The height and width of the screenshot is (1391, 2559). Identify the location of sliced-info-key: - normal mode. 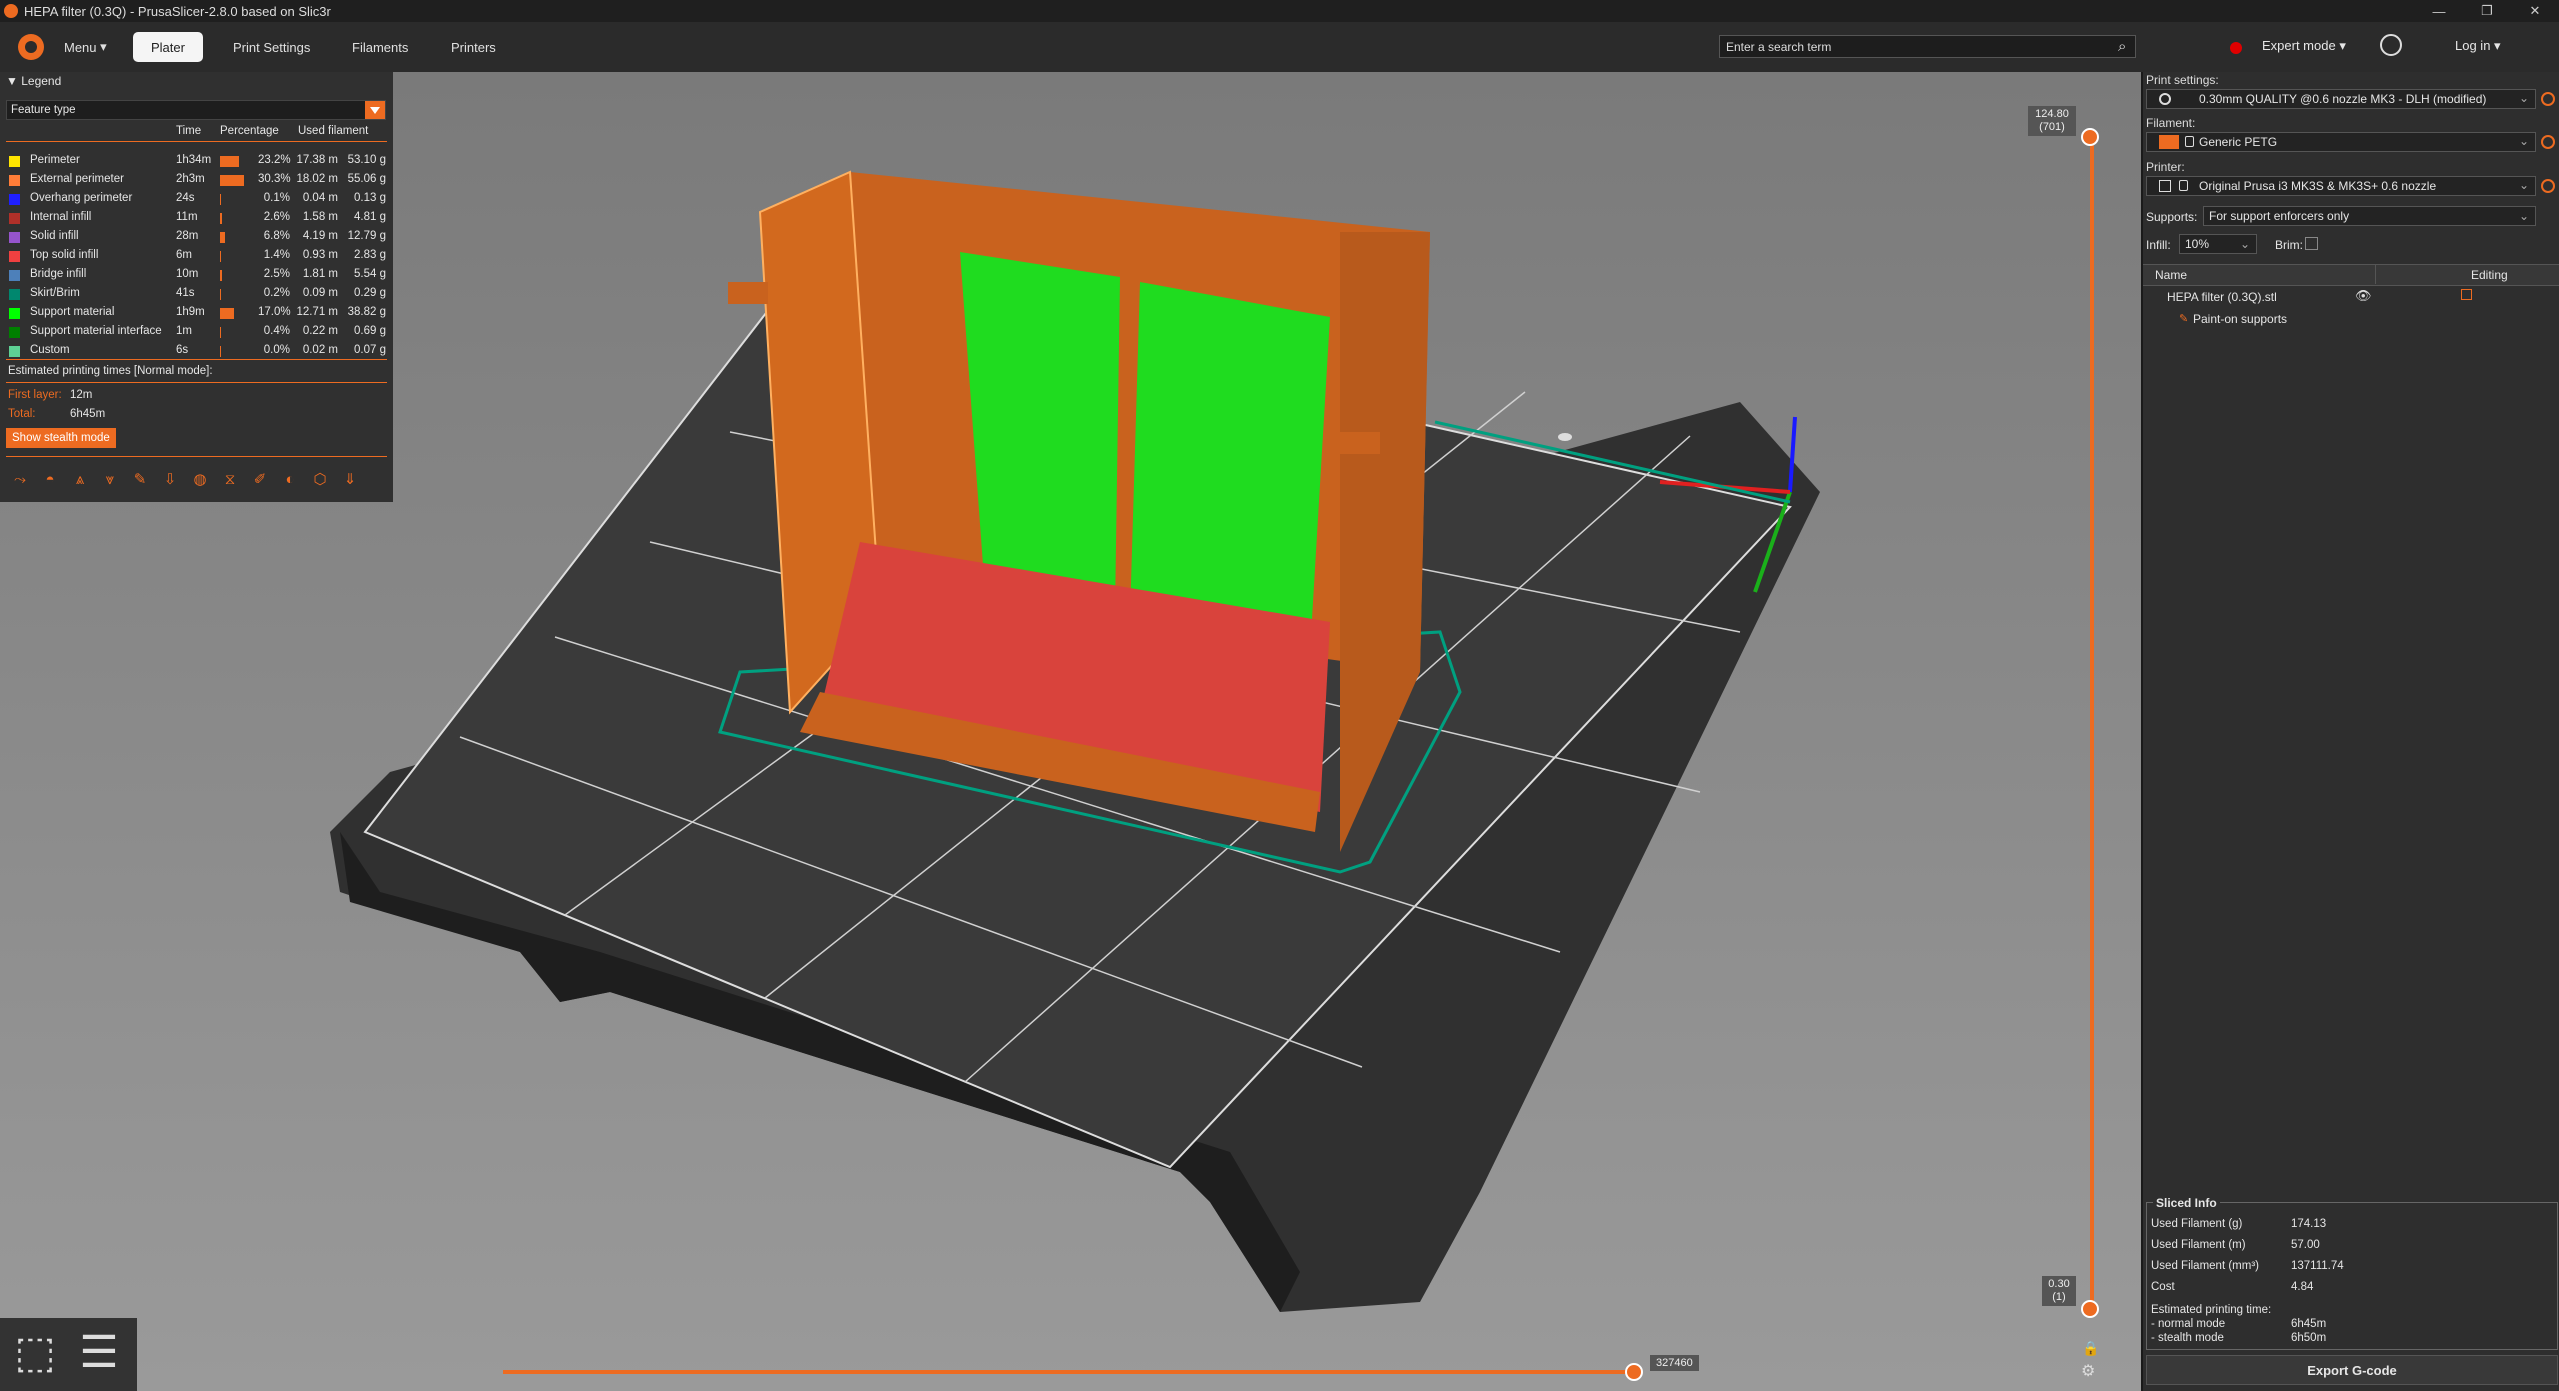
(2188, 1324).